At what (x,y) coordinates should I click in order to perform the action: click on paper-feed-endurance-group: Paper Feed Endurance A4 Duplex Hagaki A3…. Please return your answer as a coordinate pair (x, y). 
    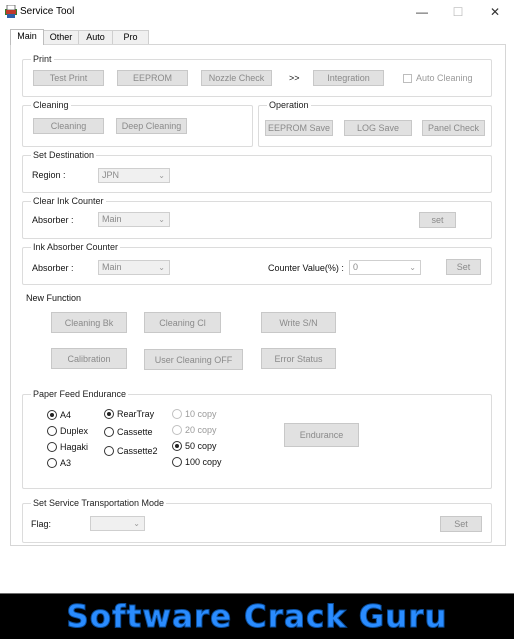
    Looking at the image, I should click on (257, 438).